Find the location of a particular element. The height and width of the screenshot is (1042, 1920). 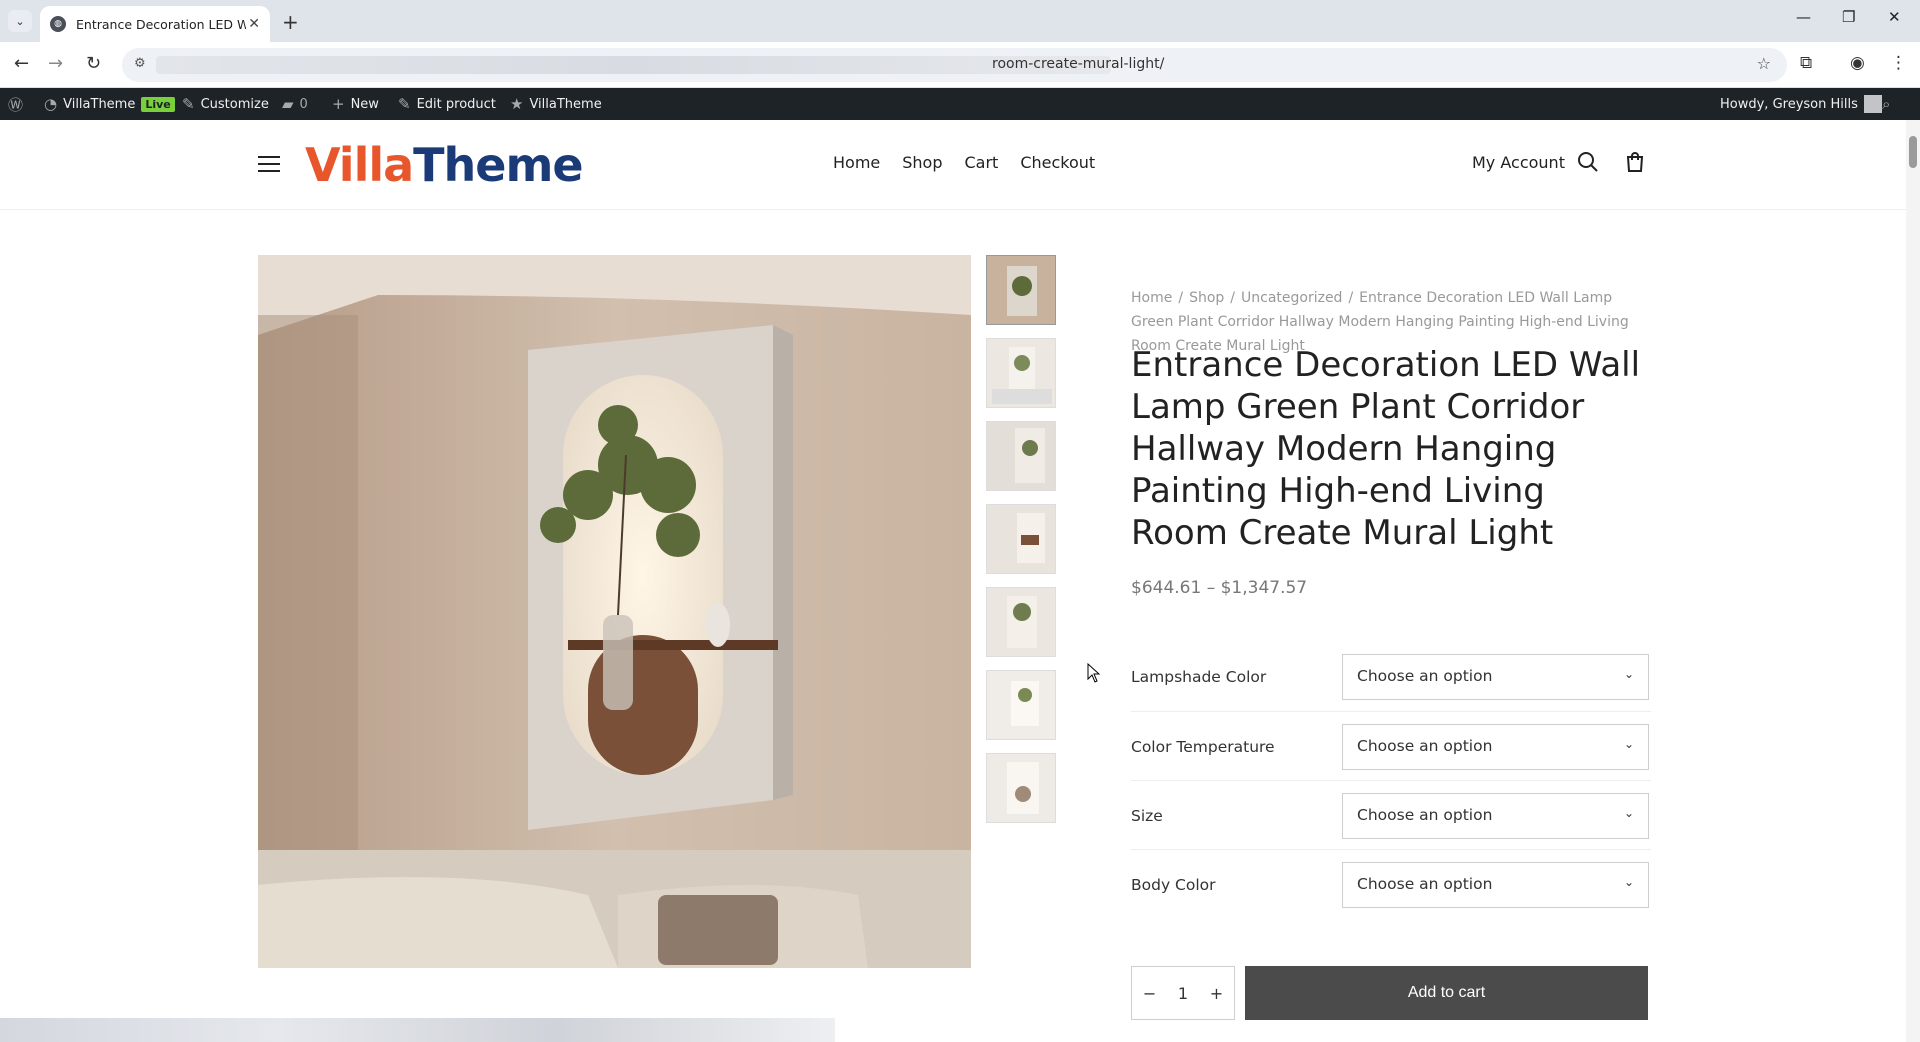

admin-site-link: ◔ VillaTheme Live is located at coordinates (109, 104).